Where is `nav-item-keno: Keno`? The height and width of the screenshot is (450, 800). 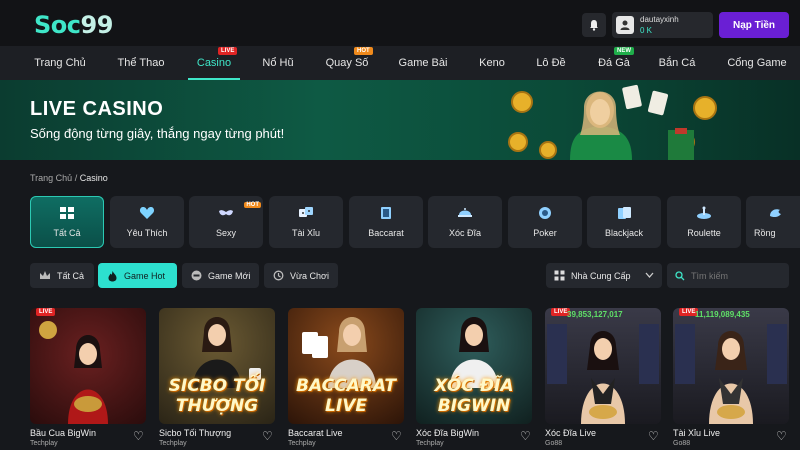 nav-item-keno: Keno is located at coordinates (492, 63).